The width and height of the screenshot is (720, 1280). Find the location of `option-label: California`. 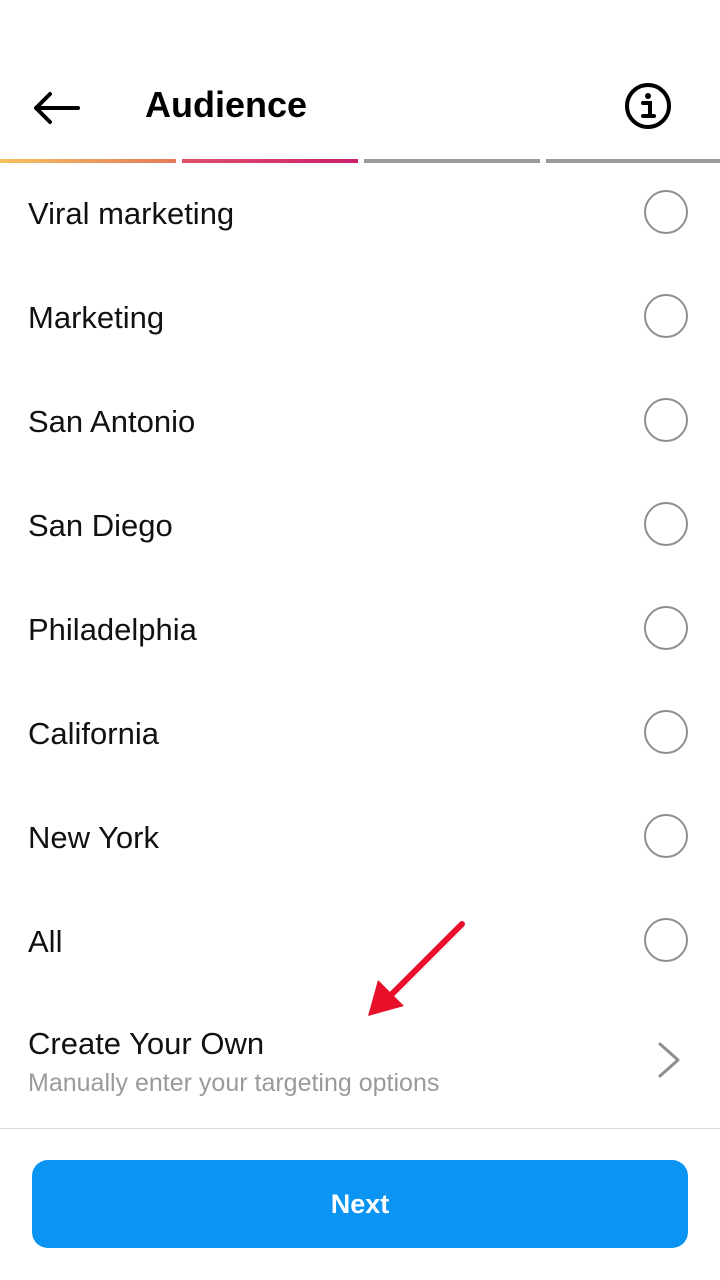

option-label: California is located at coordinates (93, 733).